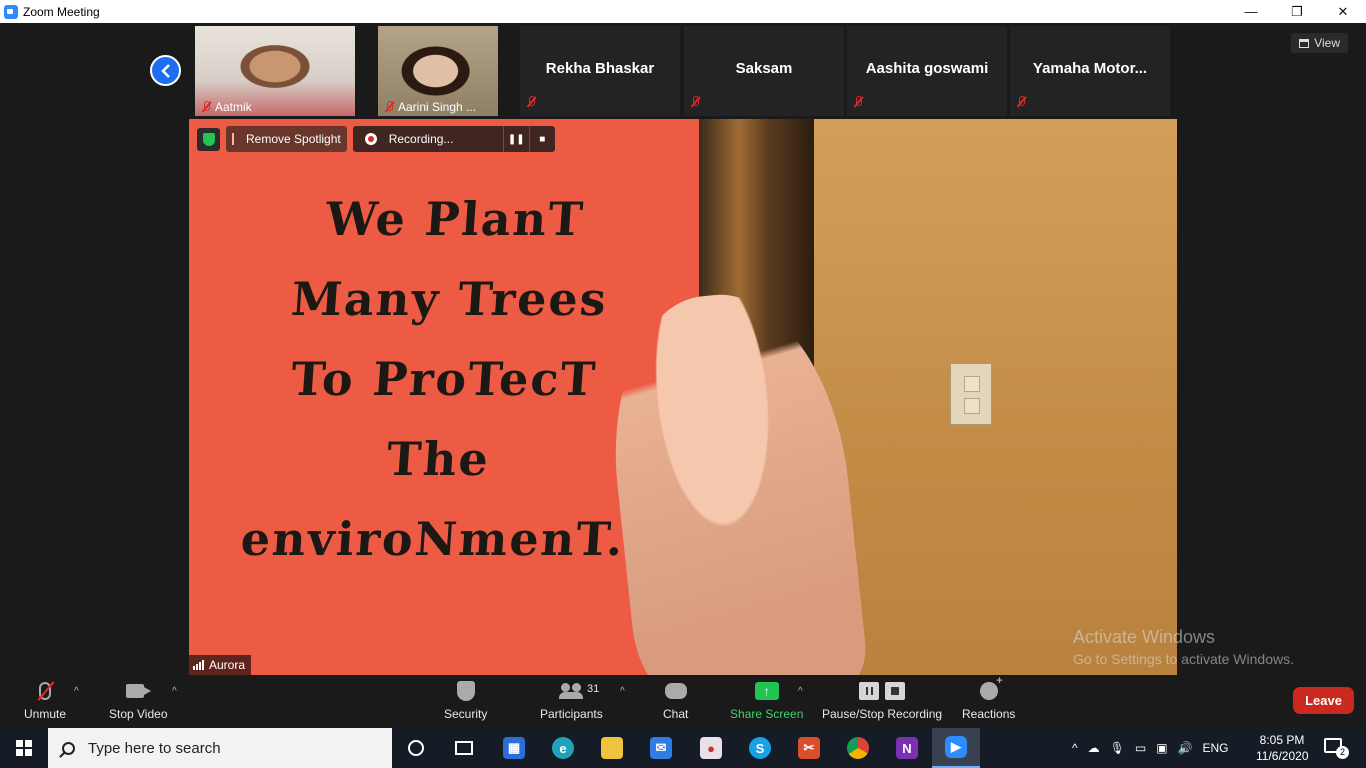  I want to click on task-view-icon, so click(464, 748).